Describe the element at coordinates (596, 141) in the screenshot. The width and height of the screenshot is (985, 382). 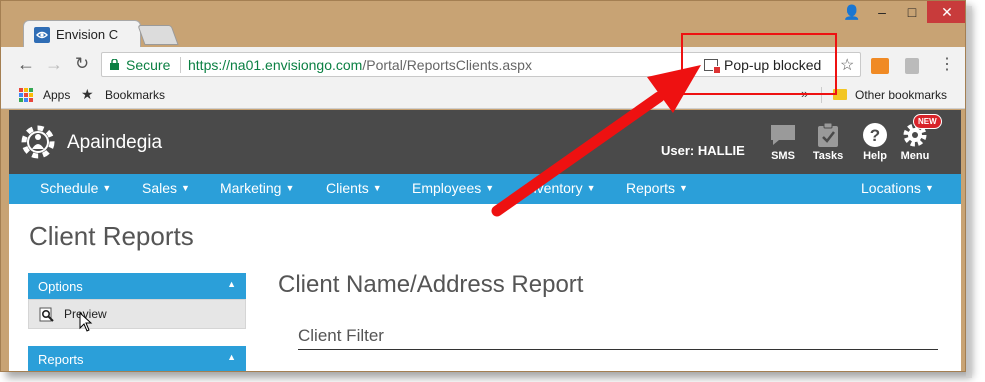
I see `annotation-arrow-icon` at that location.